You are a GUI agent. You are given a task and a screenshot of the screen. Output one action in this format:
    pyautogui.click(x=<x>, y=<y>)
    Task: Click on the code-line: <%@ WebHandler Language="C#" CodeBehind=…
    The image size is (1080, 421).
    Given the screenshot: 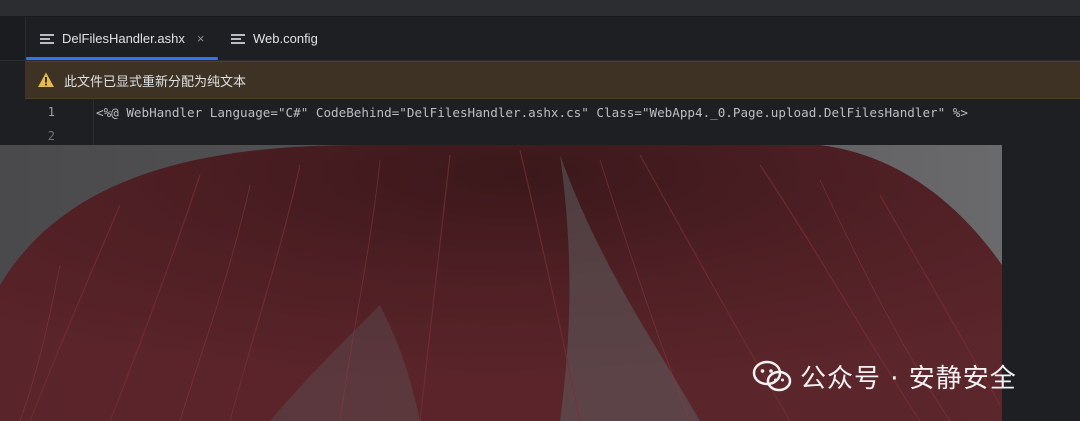 What is the action you would take?
    pyautogui.click(x=532, y=112)
    